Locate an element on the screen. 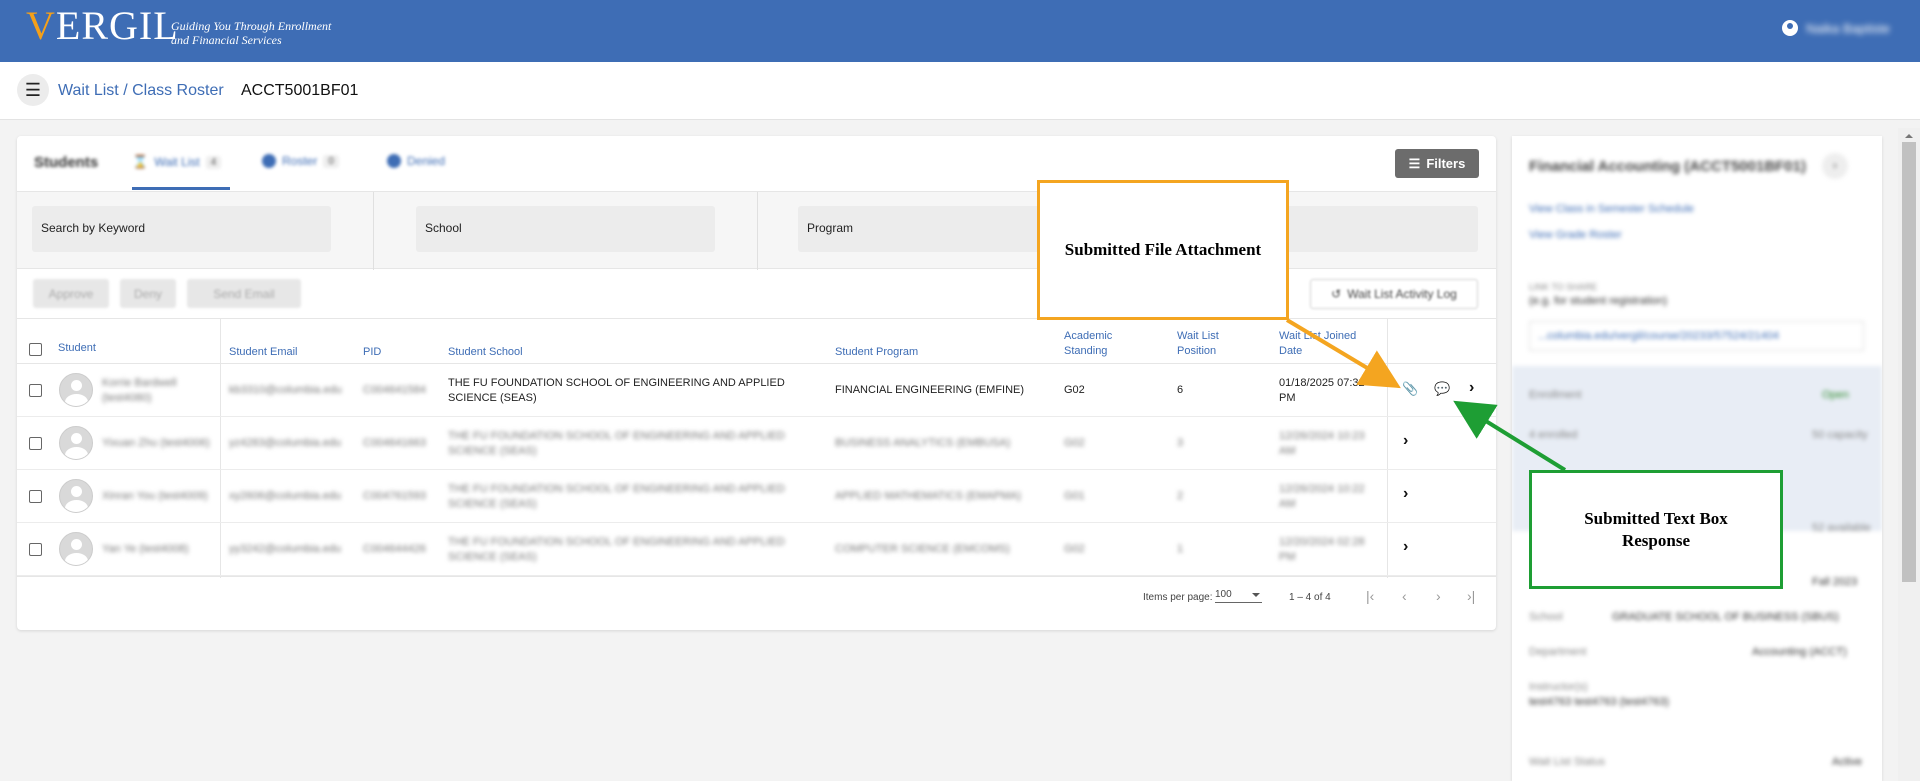  file-attachment-callout: Submitted File Attachment is located at coordinates (1163, 250).